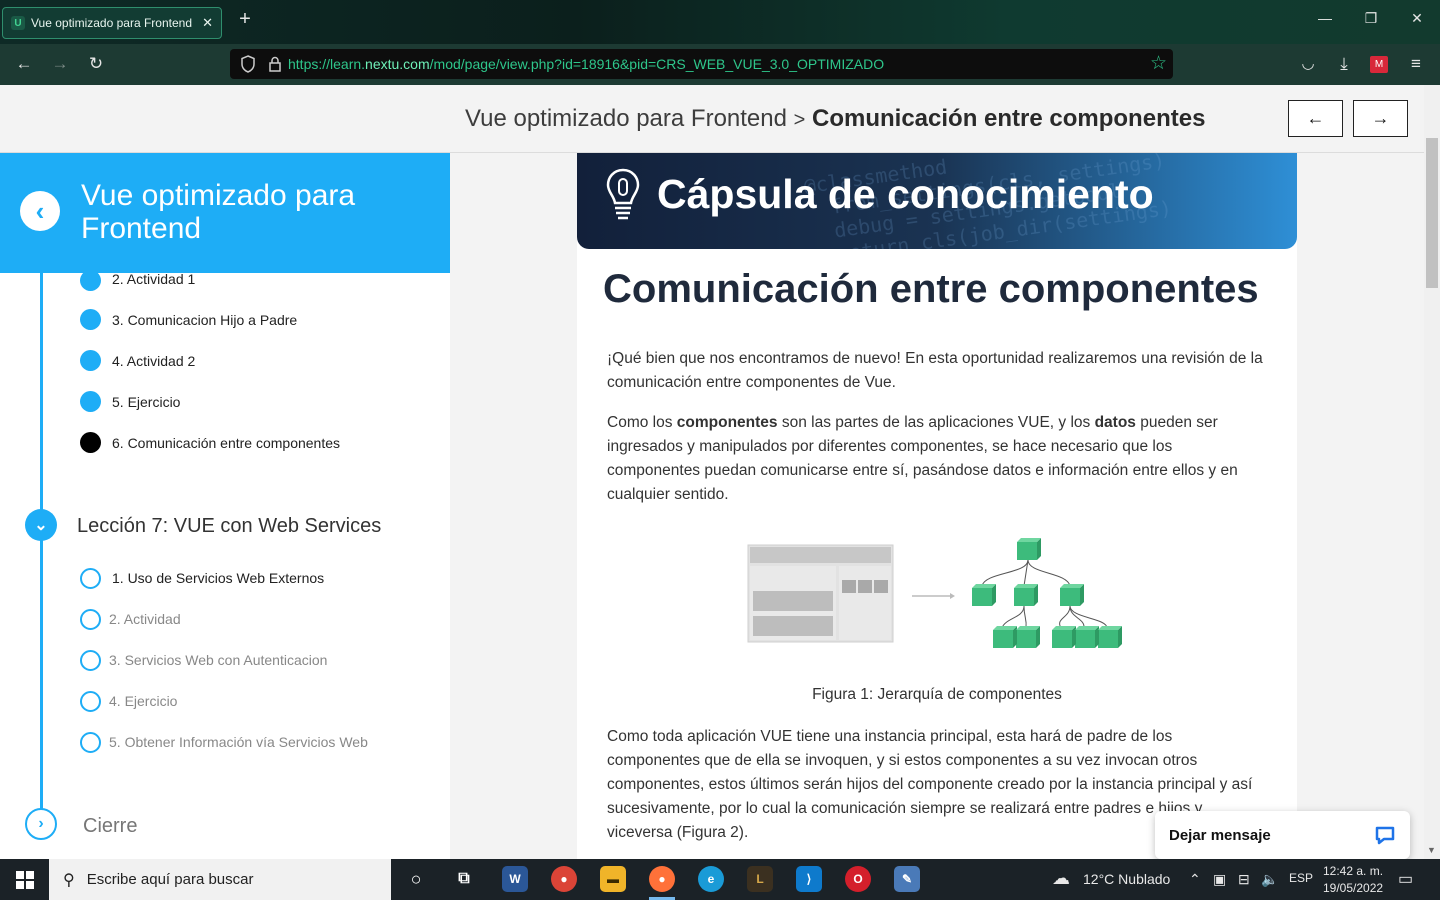 The image size is (1440, 900). Describe the element at coordinates (25, 880) in the screenshot. I see `windows-start-icon` at that location.